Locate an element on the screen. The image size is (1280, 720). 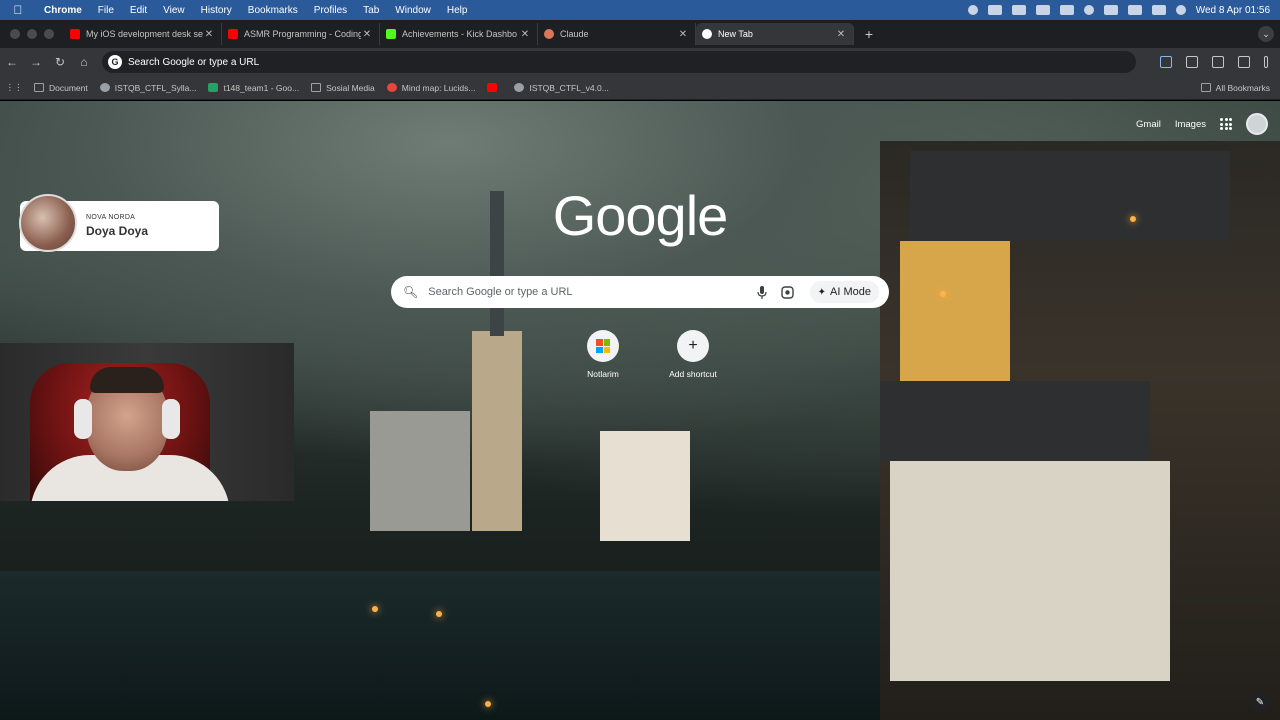
reload-button: ↻ is located at coordinates (60, 62).